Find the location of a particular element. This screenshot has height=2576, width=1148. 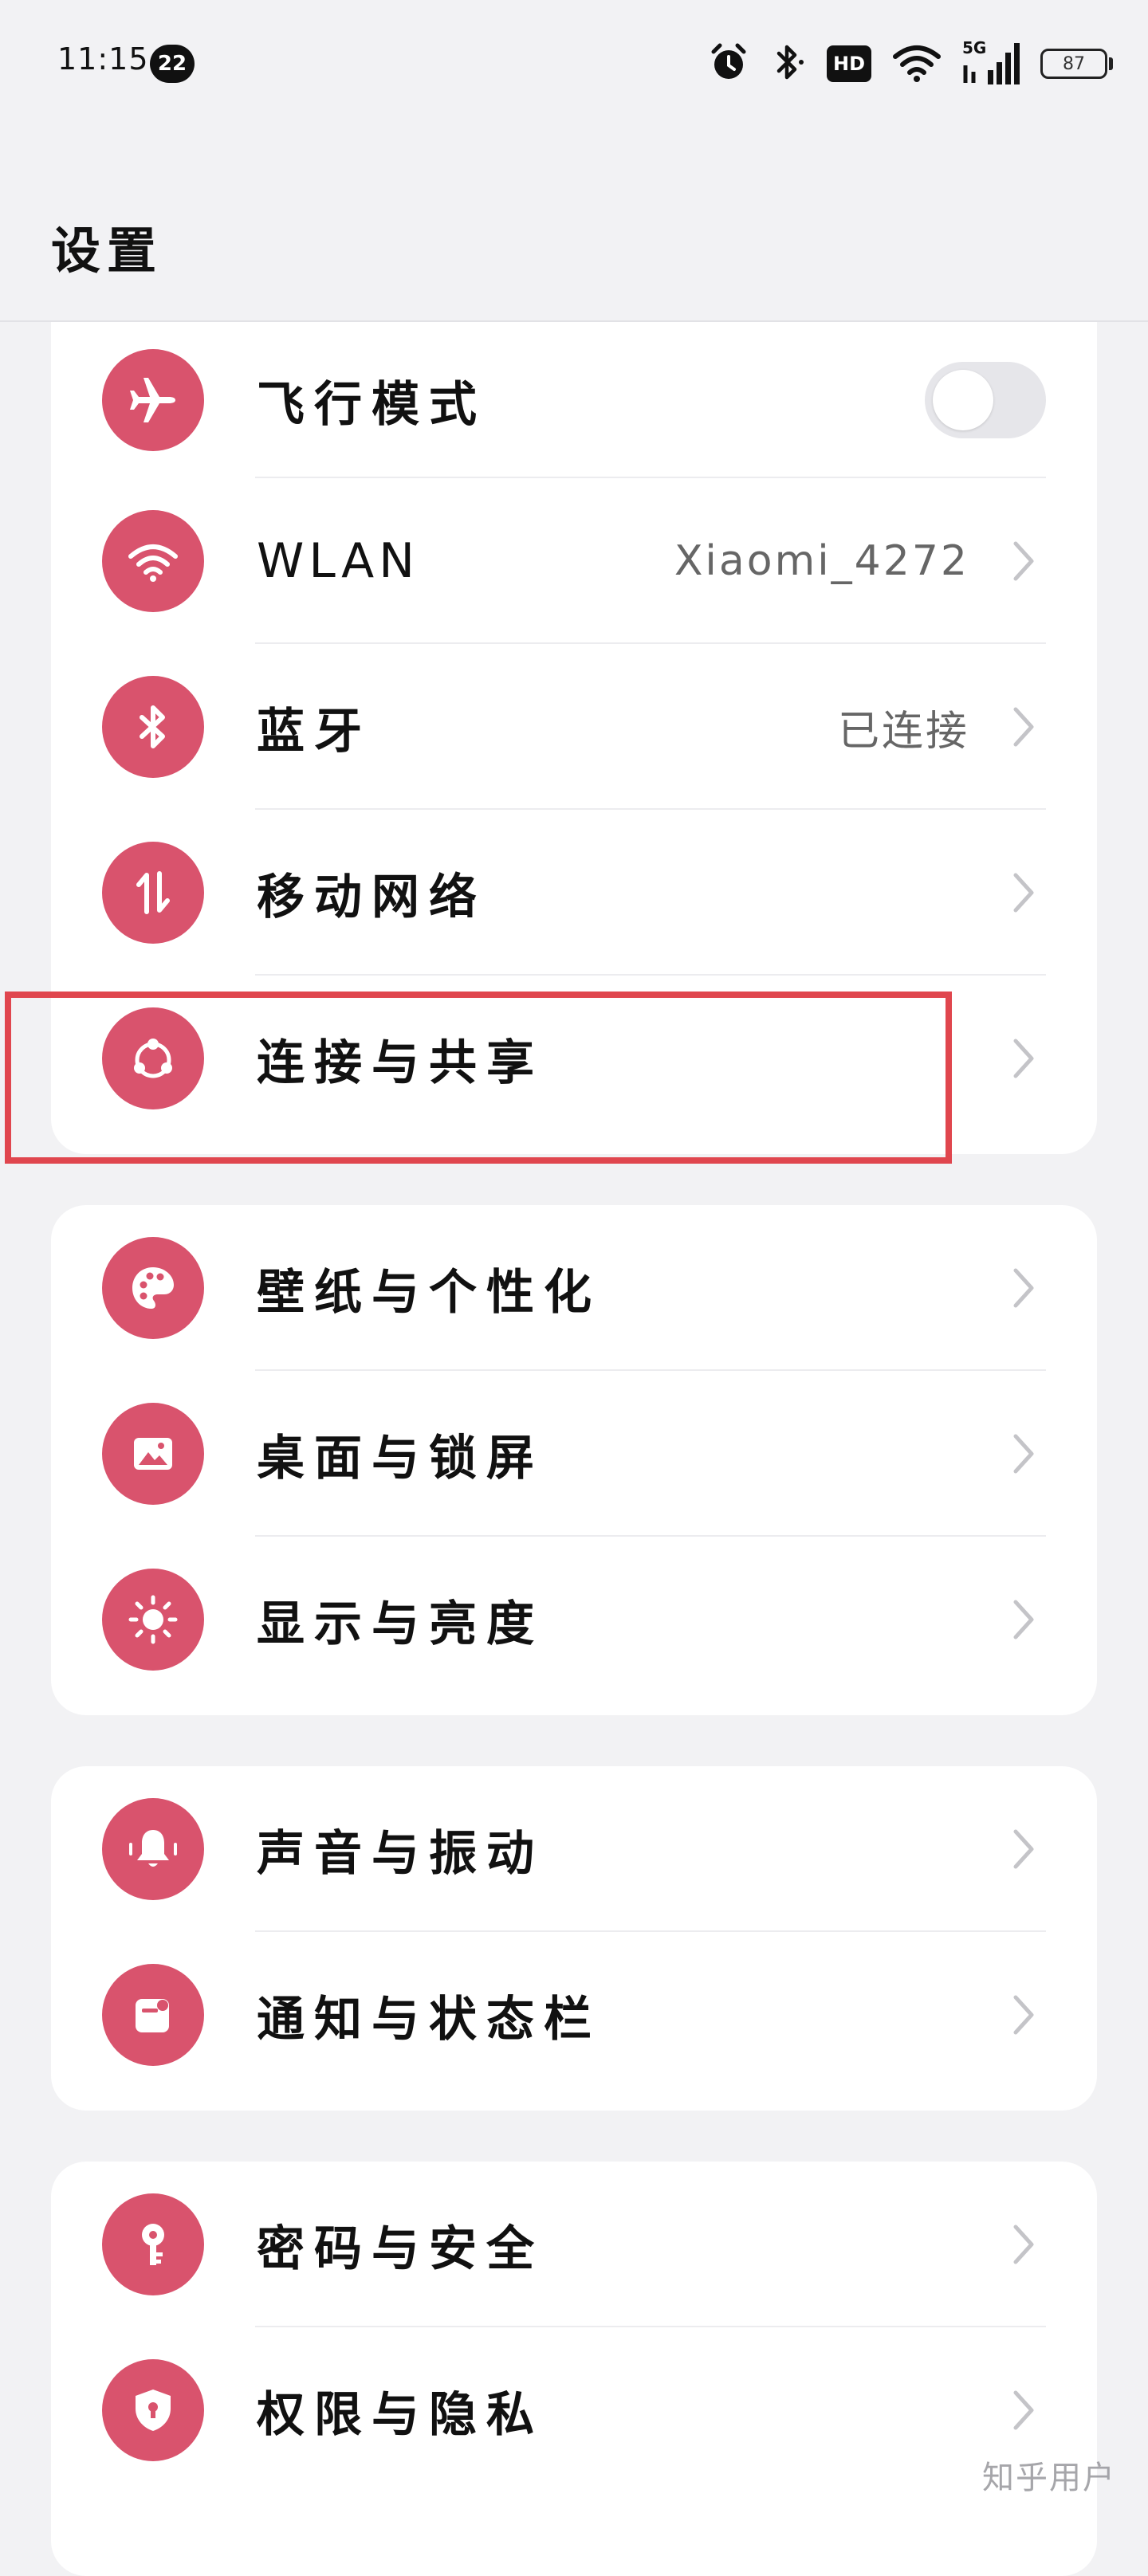

settings-item-label: 桌面与锁屏 is located at coordinates (400, 1458).